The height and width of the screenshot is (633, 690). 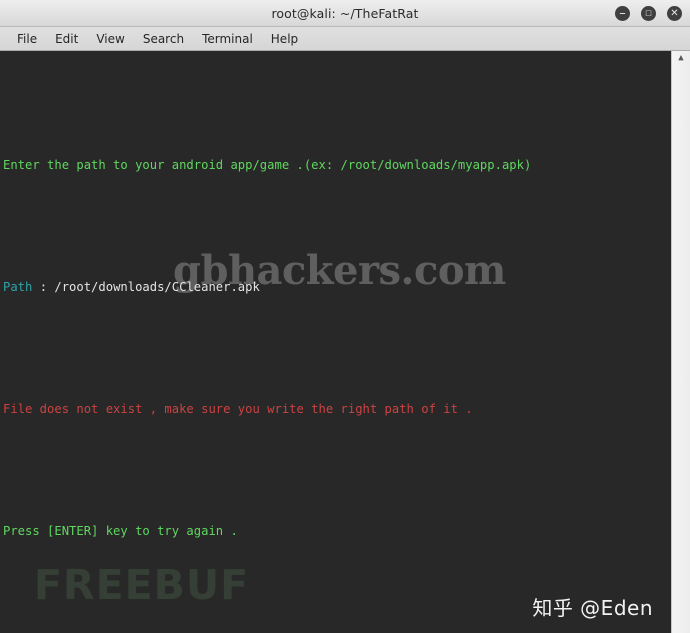 I want to click on window-controls: – □ ✕, so click(x=648, y=13).